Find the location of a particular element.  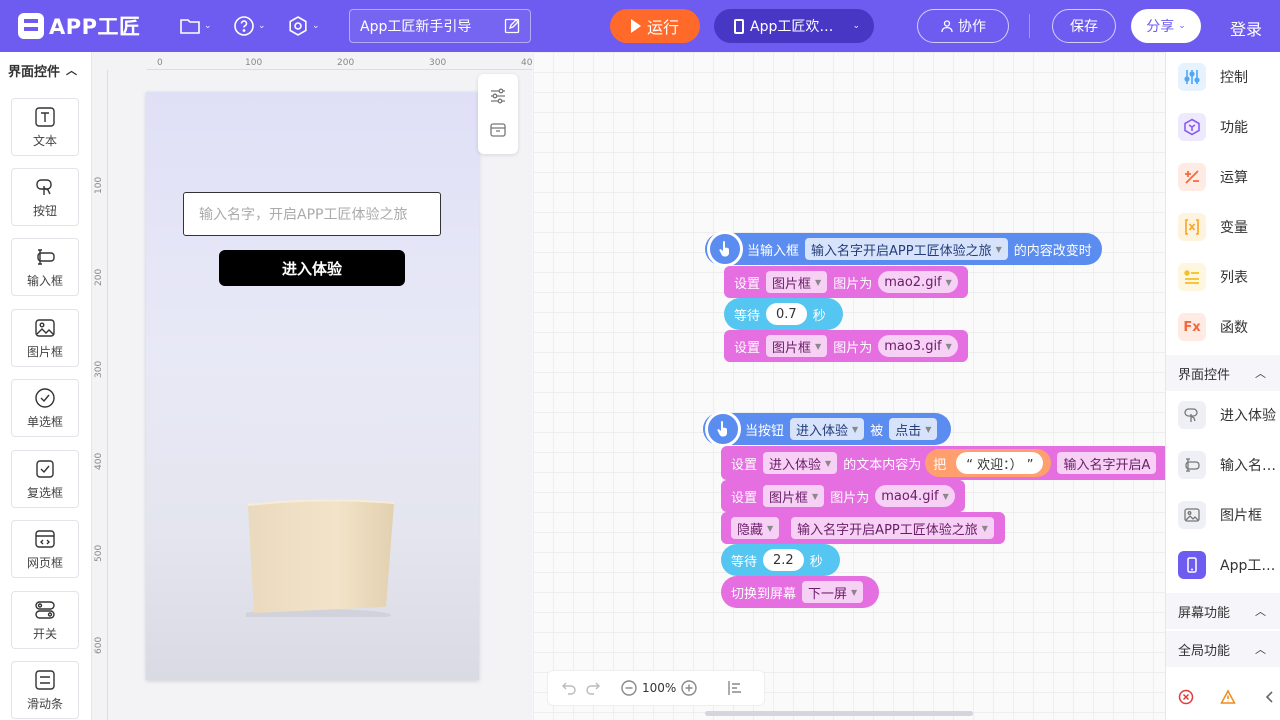

block-text: 当按钮 is located at coordinates (765, 431).